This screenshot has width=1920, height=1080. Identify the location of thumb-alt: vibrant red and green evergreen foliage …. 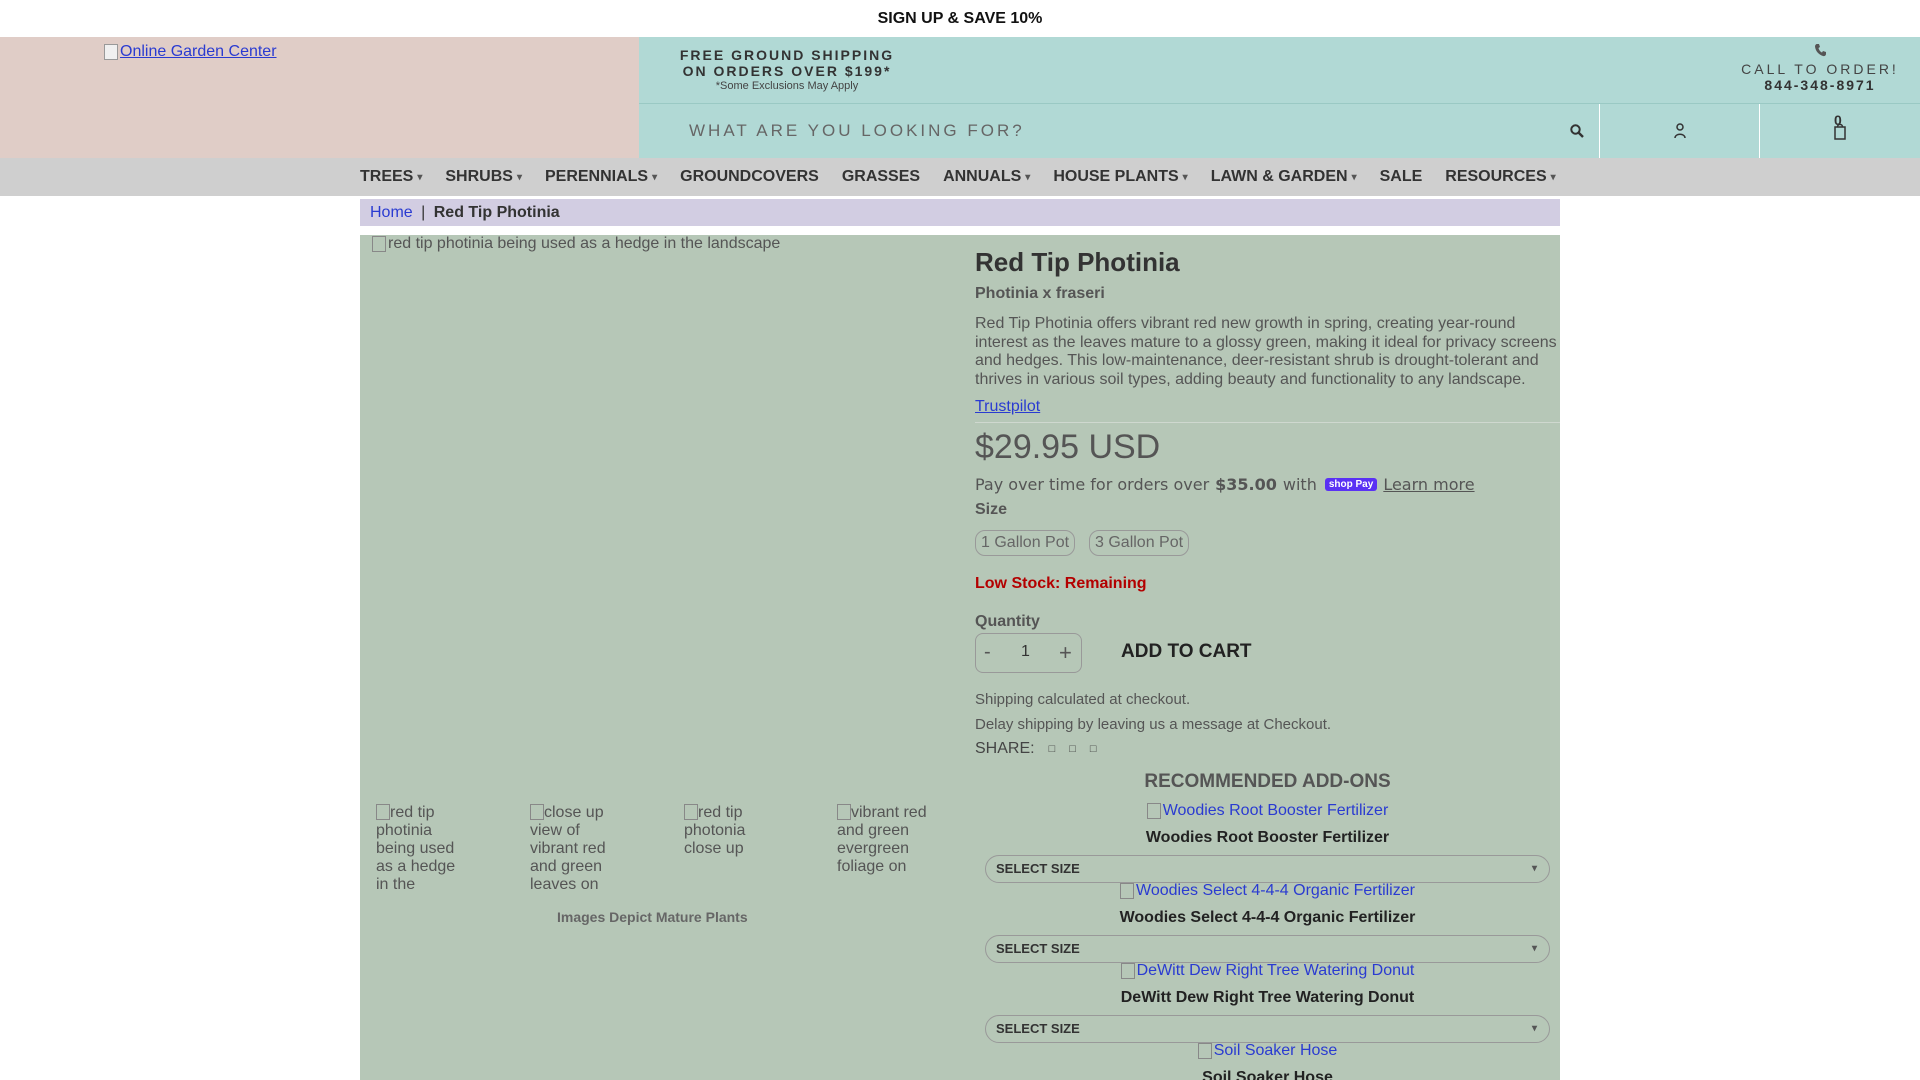
(882, 839).